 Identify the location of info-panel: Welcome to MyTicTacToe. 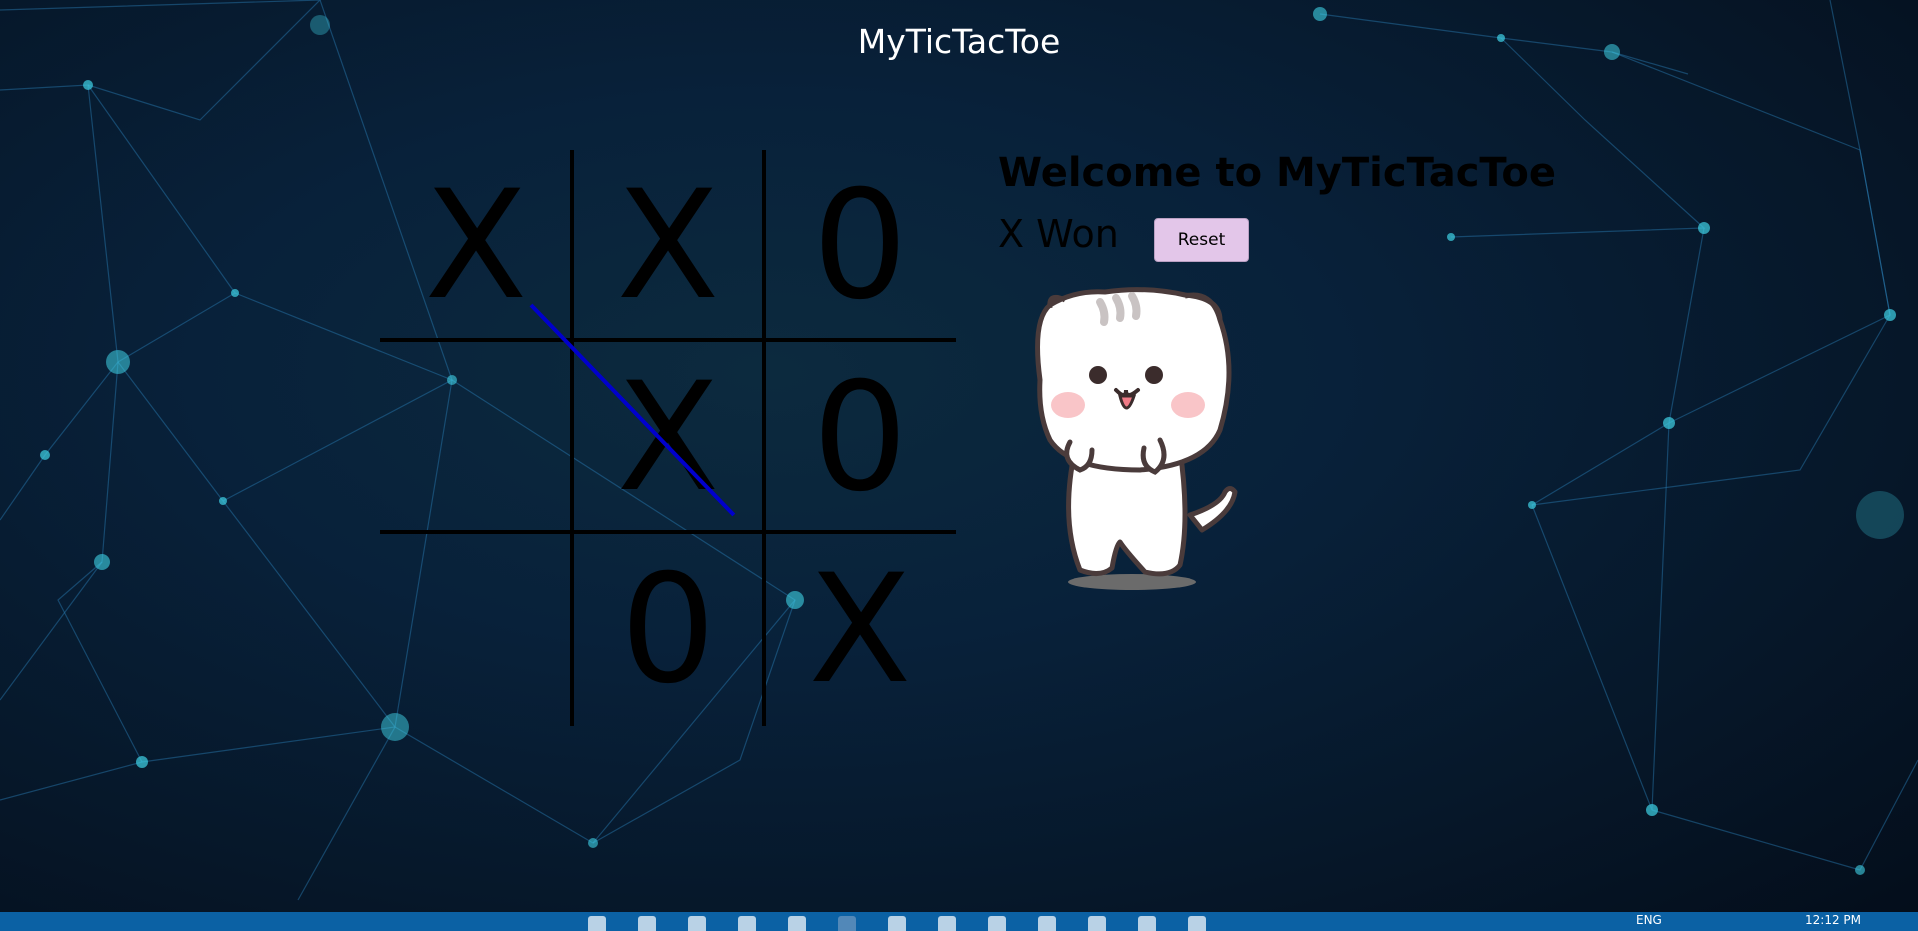
(1277, 173).